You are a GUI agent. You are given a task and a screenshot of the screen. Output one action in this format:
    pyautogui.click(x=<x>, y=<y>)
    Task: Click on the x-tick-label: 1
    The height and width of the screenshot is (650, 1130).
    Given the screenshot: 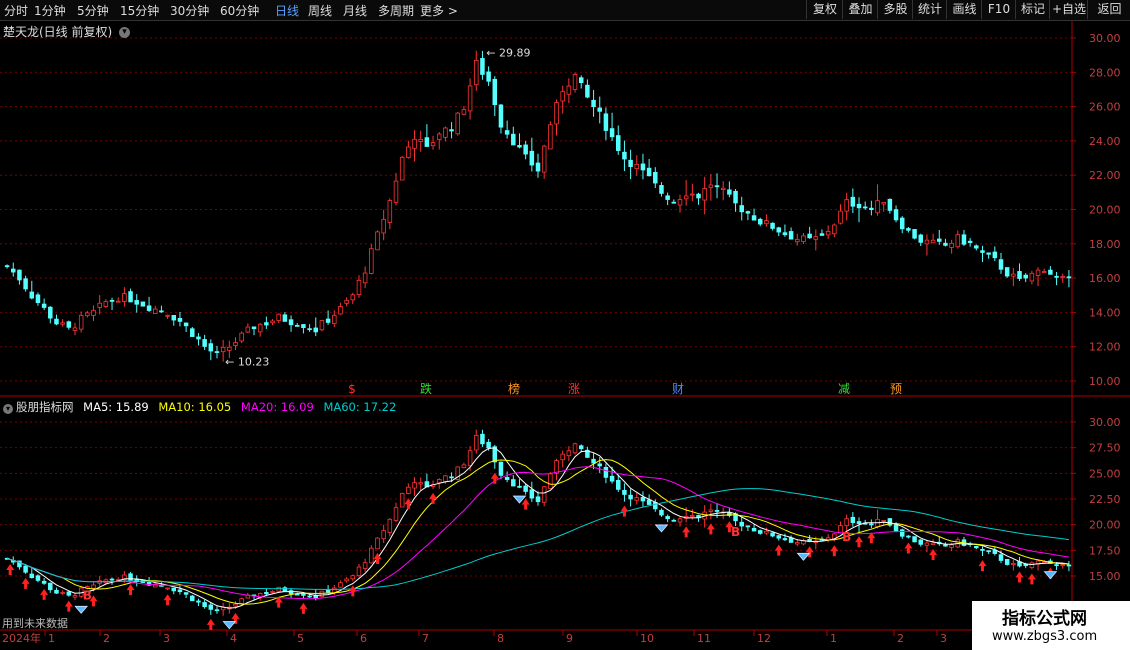 What is the action you would take?
    pyautogui.click(x=833, y=638)
    